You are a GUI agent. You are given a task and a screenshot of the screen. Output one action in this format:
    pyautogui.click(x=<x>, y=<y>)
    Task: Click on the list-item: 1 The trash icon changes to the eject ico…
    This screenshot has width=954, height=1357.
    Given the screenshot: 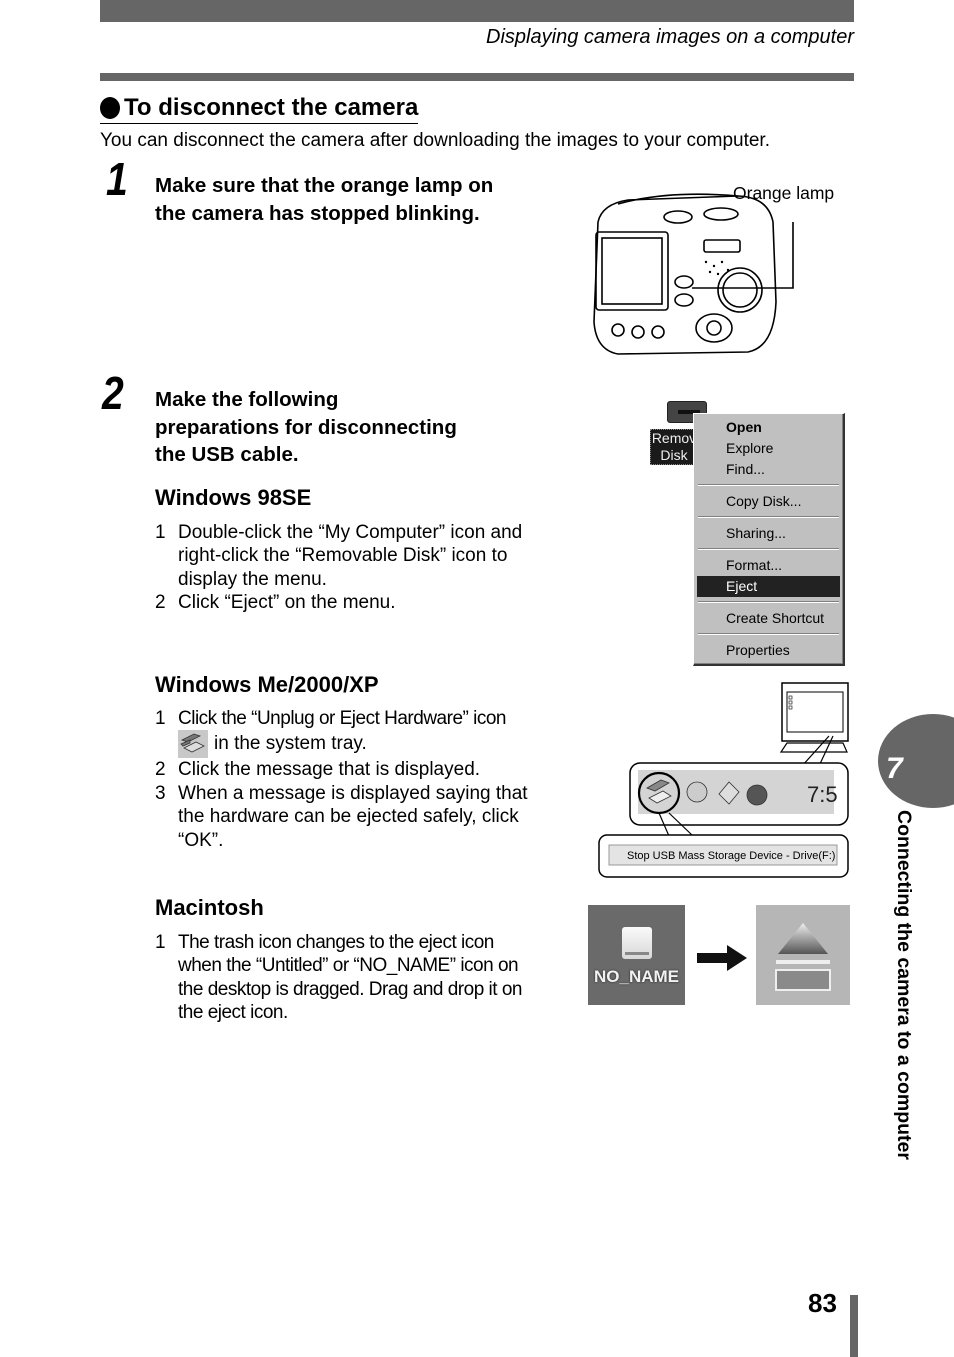 What is the action you would take?
    pyautogui.click(x=338, y=978)
    